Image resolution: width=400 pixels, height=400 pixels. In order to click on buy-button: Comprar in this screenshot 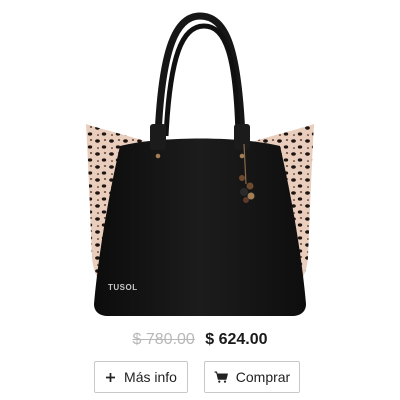, I will do `click(252, 377)`.